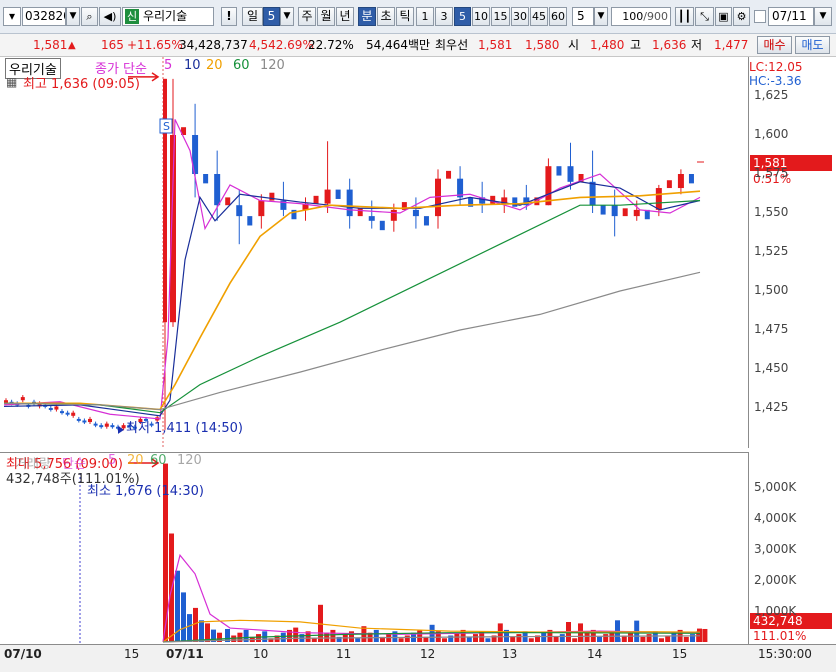 This screenshot has height=672, width=836. What do you see at coordinates (558, 16) in the screenshot?
I see `interval-button-60: 60` at bounding box center [558, 16].